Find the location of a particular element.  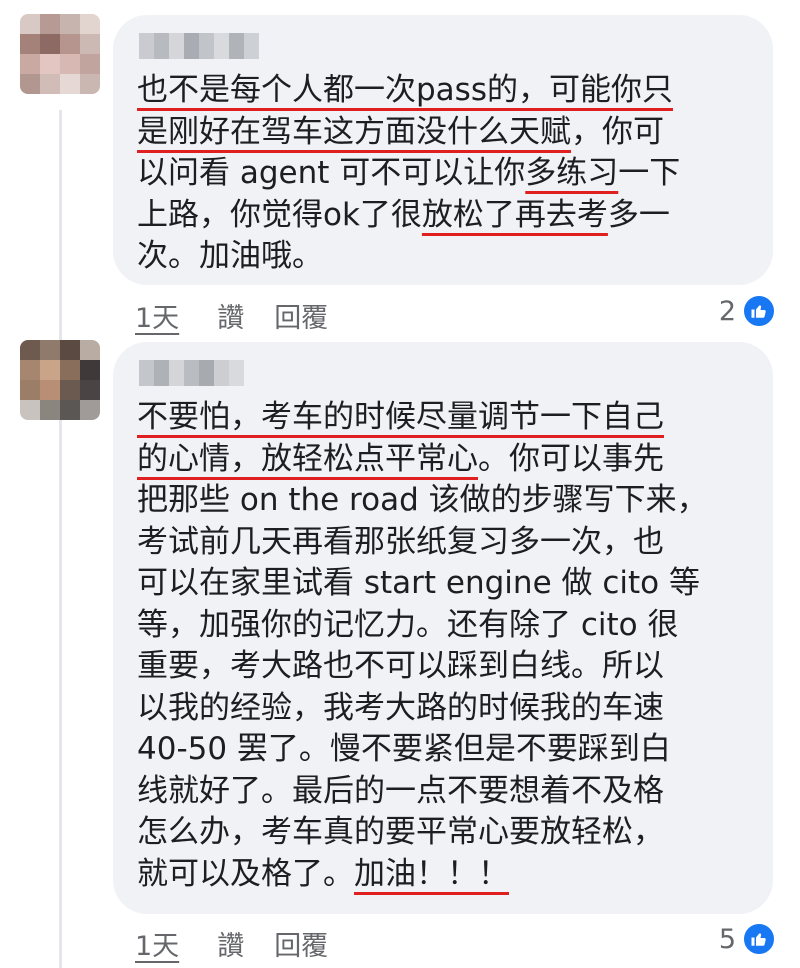

underlined-text: 的心情，放轻松点平常心 is located at coordinates (307, 458).